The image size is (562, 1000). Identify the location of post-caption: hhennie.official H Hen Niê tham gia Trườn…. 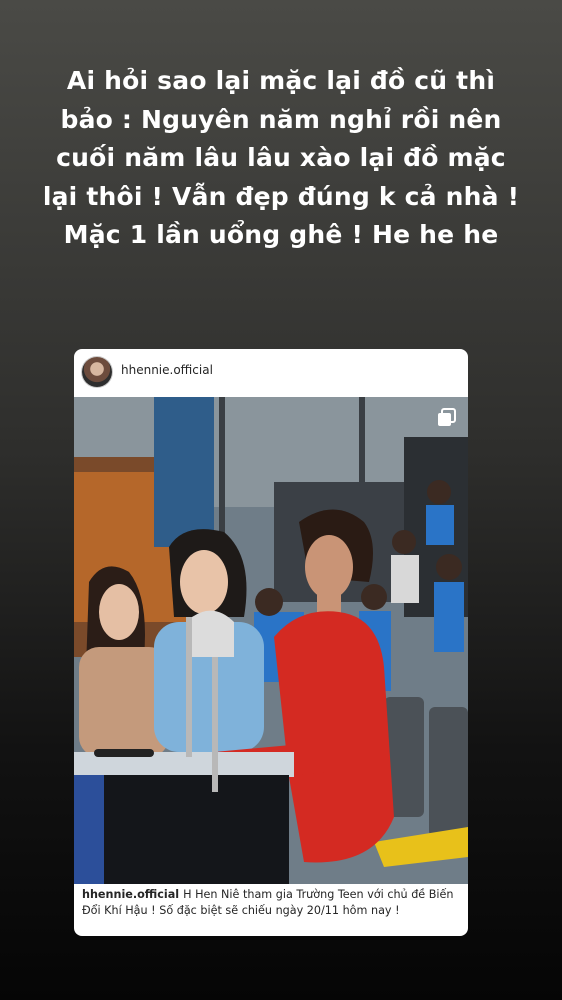
(272, 903).